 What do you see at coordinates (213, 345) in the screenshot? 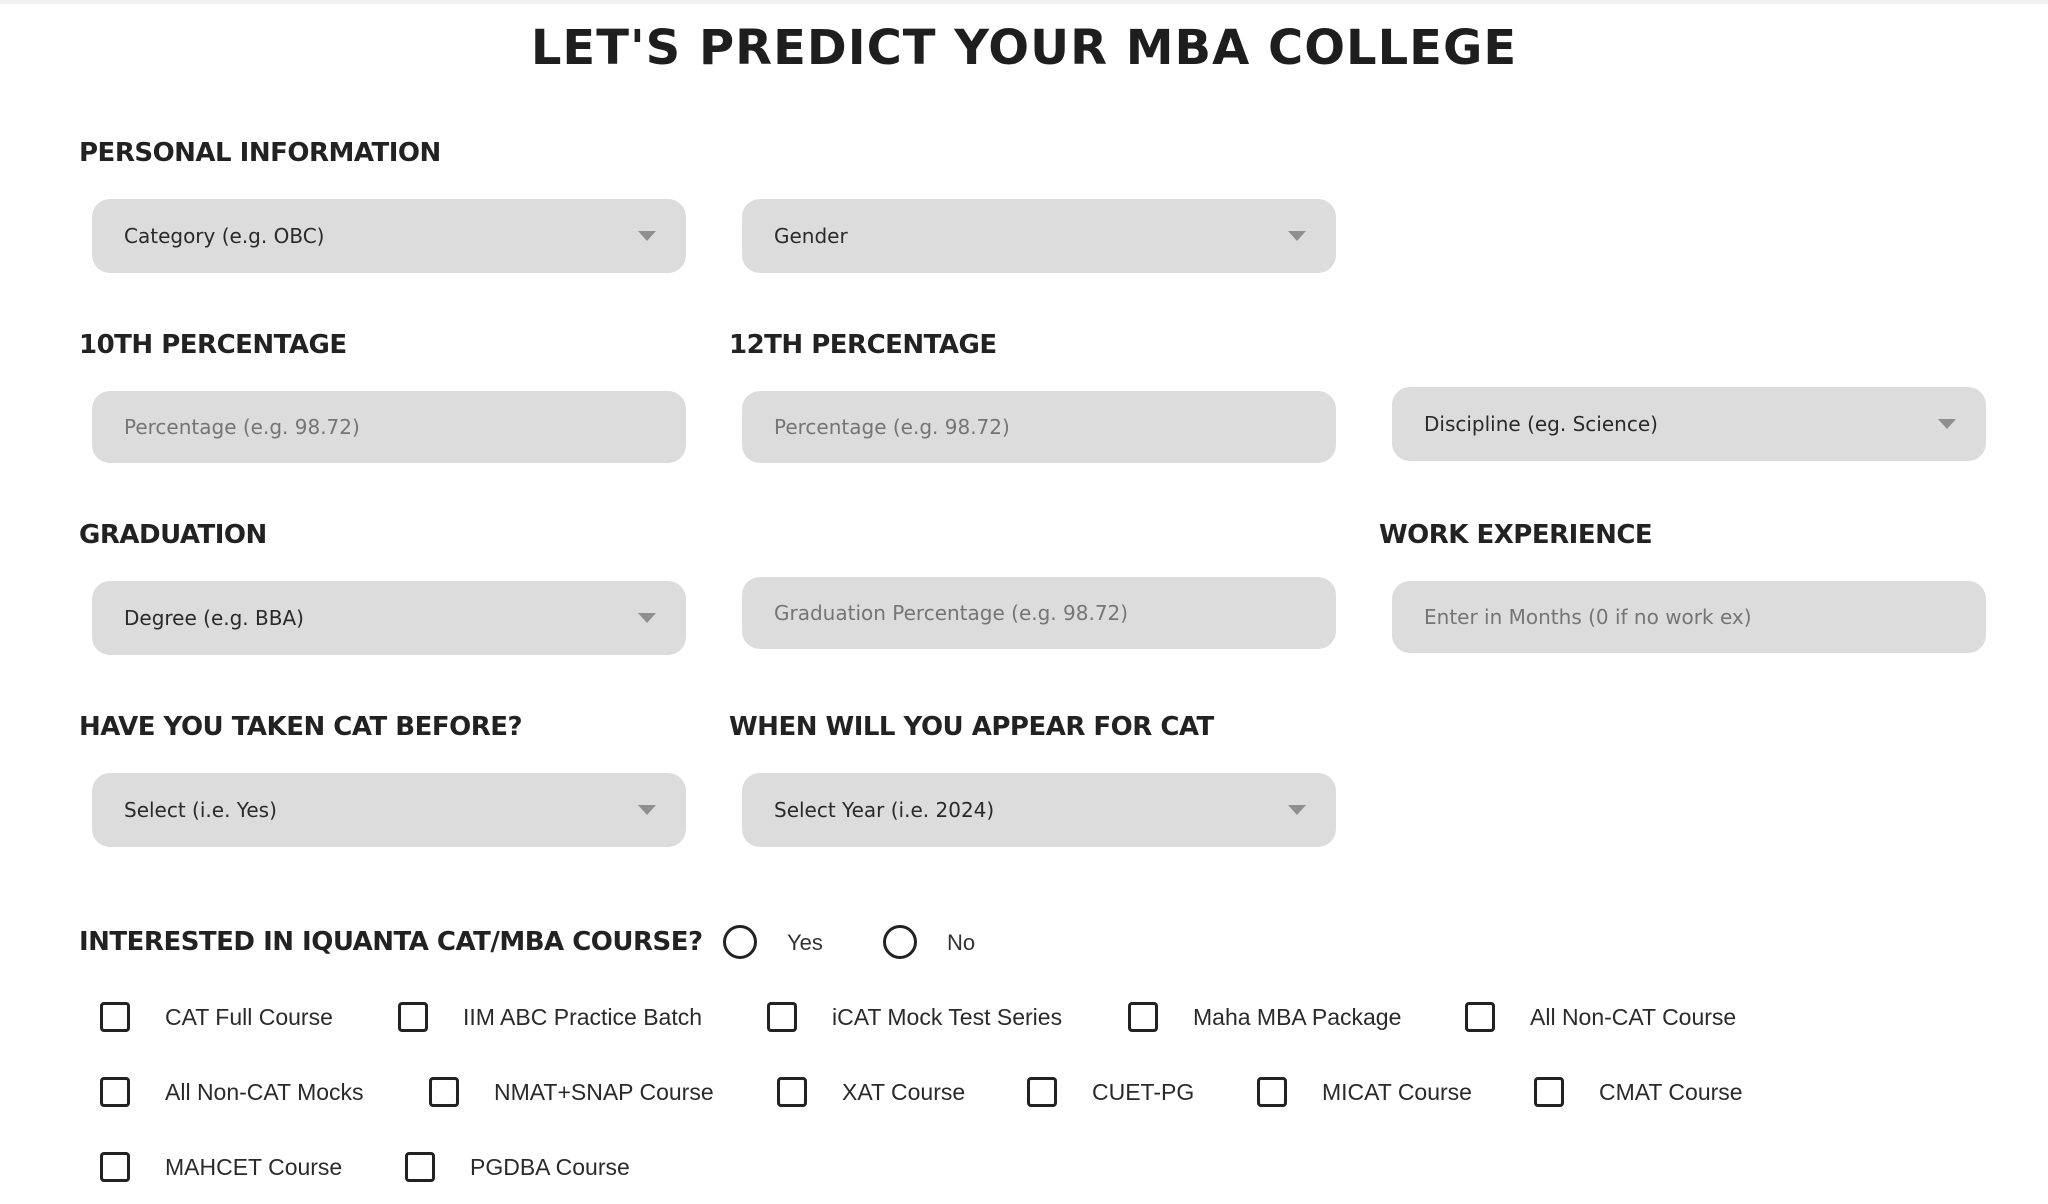
I see `tenth-percentage-label: 10TH PERCENTAGE` at bounding box center [213, 345].